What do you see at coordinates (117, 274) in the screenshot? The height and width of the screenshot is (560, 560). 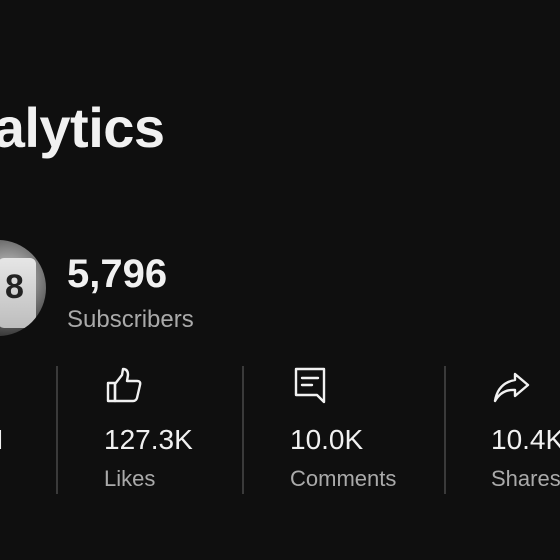 I see `subscriber-count: 5,796` at bounding box center [117, 274].